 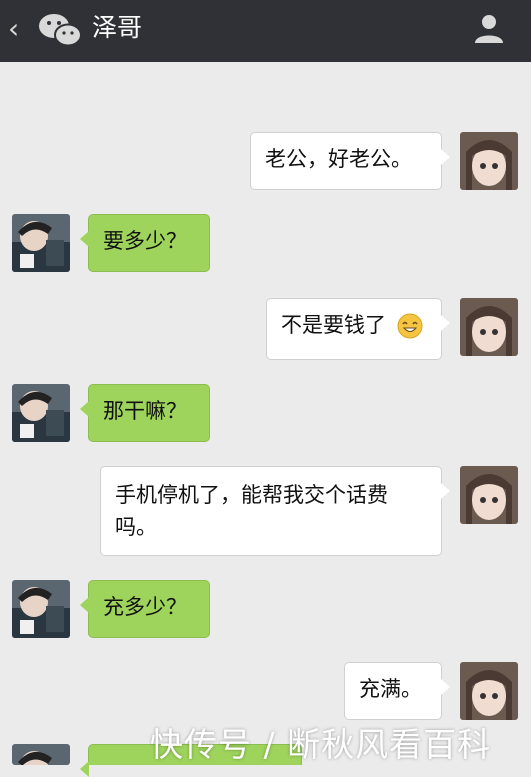 I want to click on message-bubble-outgoing: 老公，好老公。, so click(x=350, y=161).